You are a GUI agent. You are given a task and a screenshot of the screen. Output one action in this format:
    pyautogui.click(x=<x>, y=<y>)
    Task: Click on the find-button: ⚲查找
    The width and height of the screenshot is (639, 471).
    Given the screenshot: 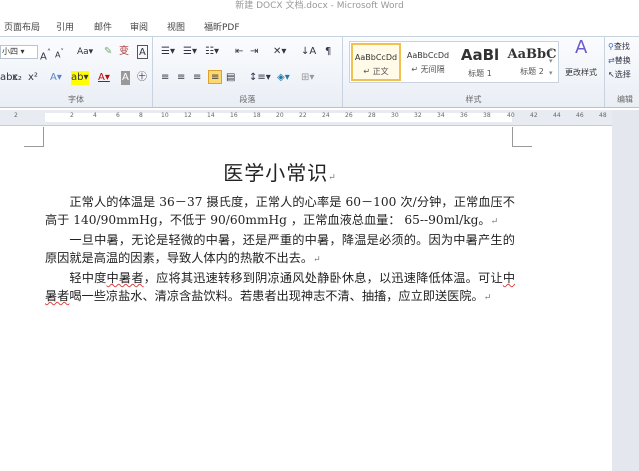 What is the action you would take?
    pyautogui.click(x=619, y=47)
    